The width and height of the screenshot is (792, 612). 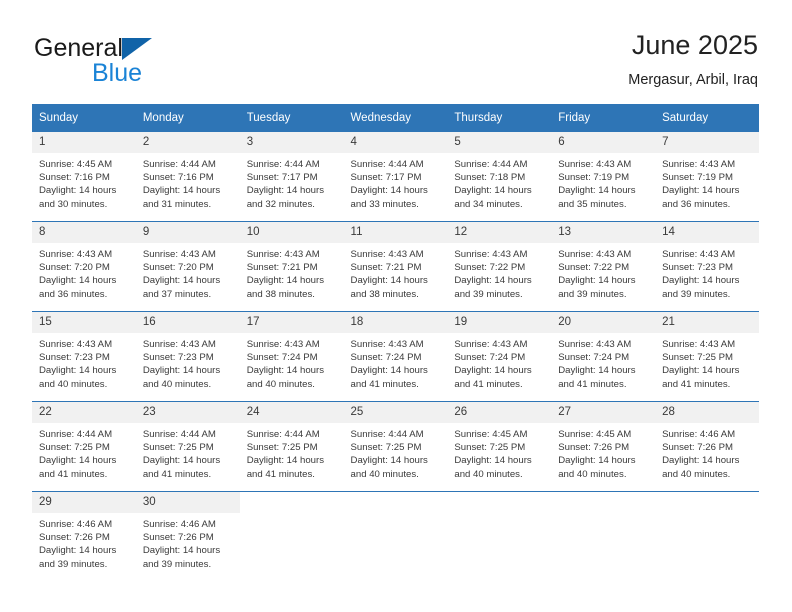 What do you see at coordinates (493, 287) in the screenshot?
I see `daylight-text: Daylight: 14 hours and 39 minutes.` at bounding box center [493, 287].